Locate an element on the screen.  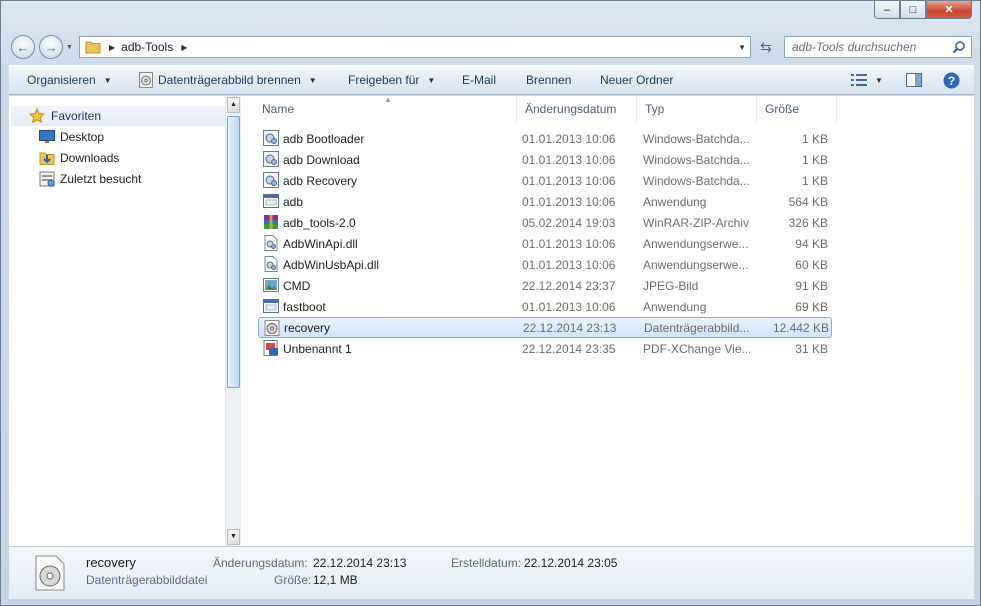
file-row: CMD 22.12.2014 23:37 JPEG-Bild 91 KB is located at coordinates (545, 285).